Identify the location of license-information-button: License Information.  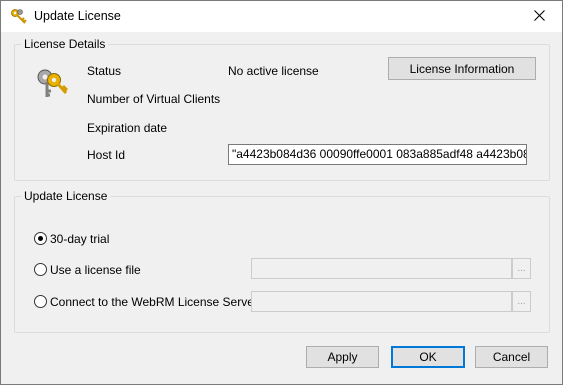
(462, 68).